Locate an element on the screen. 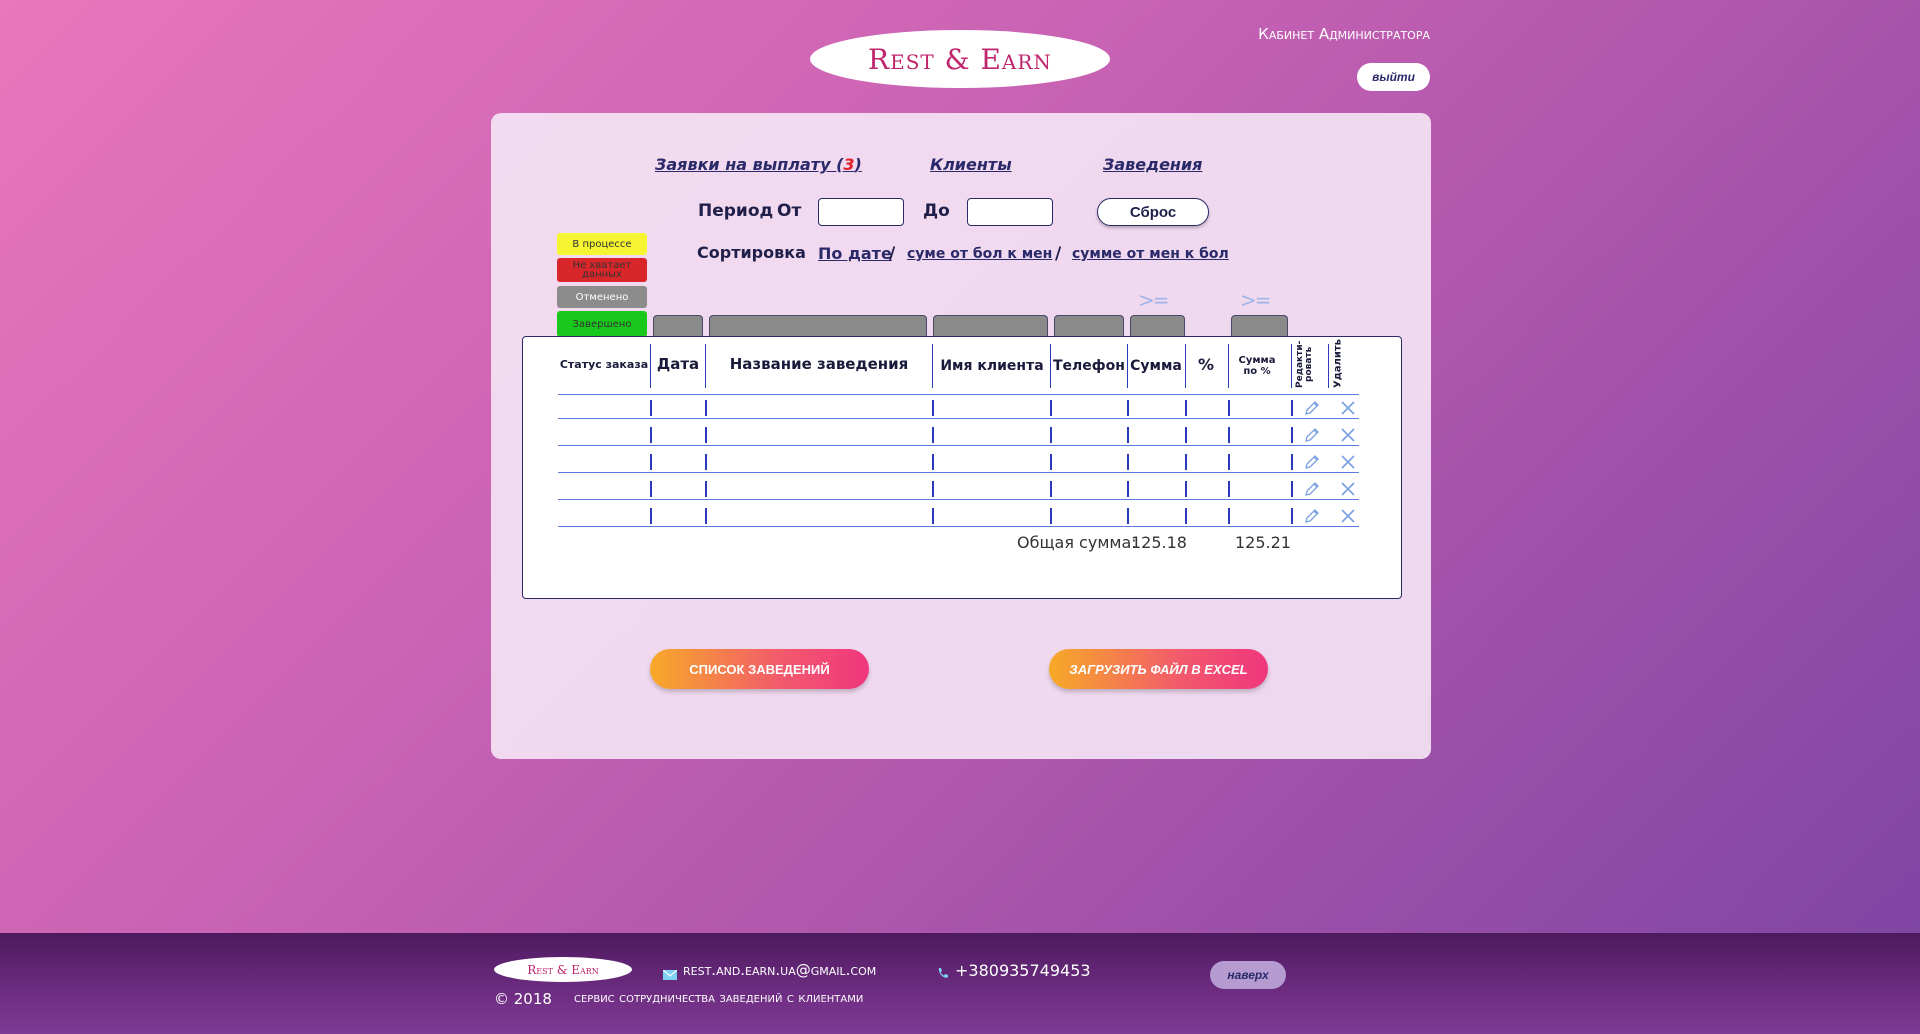 The image size is (1920, 1034). footer-phone: +380935749453 is located at coordinates (1023, 970).